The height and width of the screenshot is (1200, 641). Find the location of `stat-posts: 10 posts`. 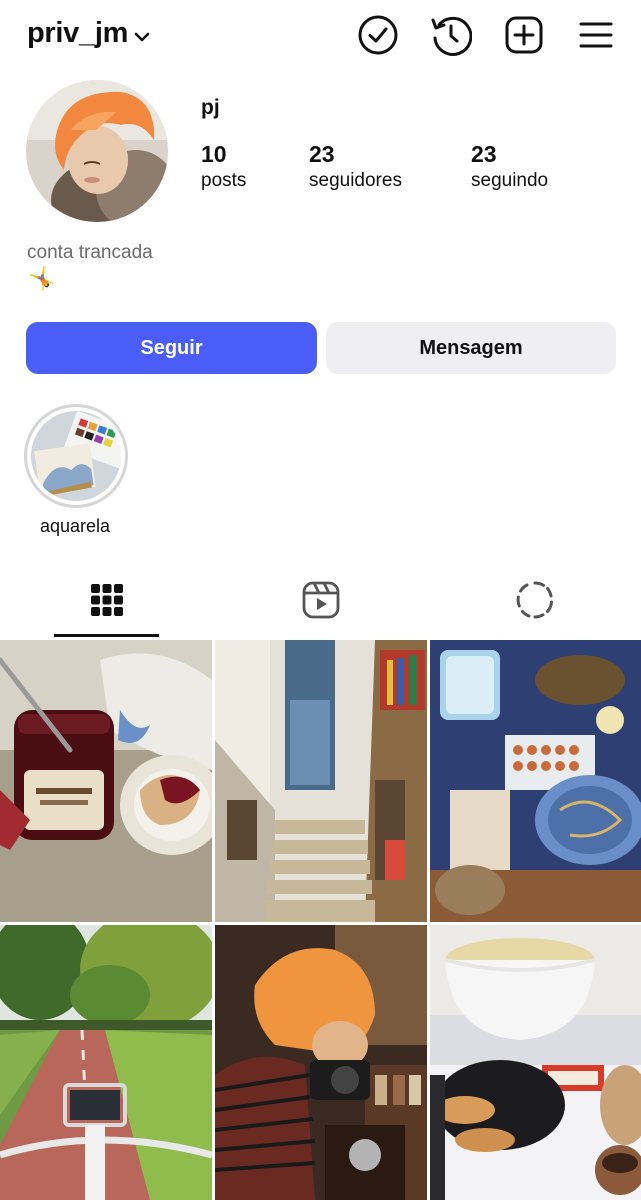

stat-posts: 10 posts is located at coordinates (223, 167).